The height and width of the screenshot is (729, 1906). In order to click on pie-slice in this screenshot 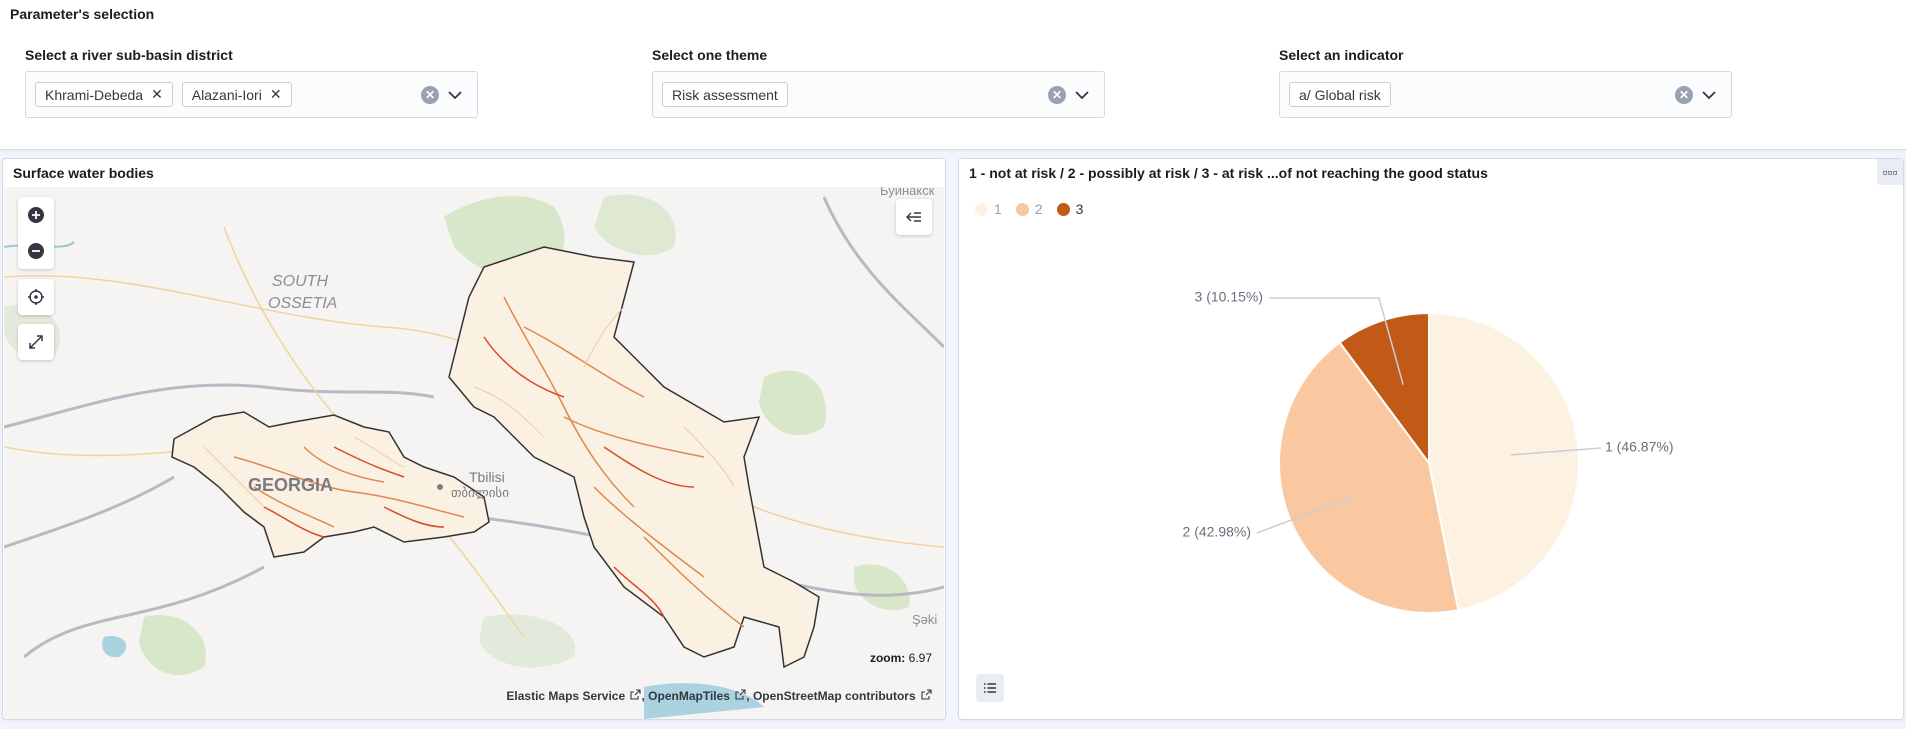, I will do `click(1504, 461)`.